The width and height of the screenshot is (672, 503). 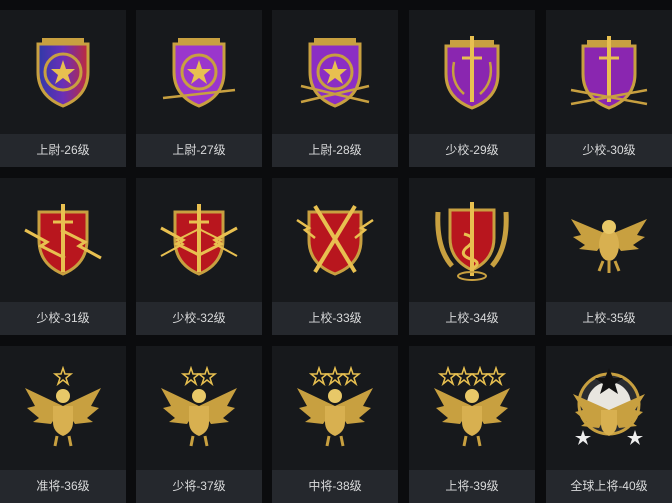 I want to click on badge-label: 上校-35级, so click(x=609, y=318).